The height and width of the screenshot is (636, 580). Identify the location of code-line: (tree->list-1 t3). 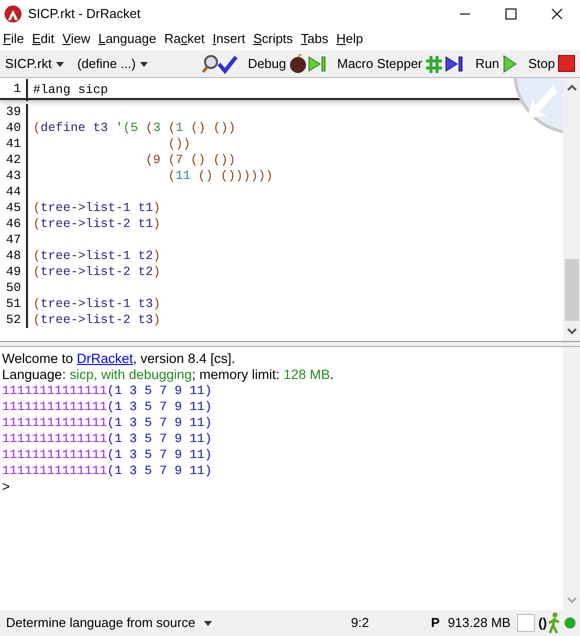
(96, 304).